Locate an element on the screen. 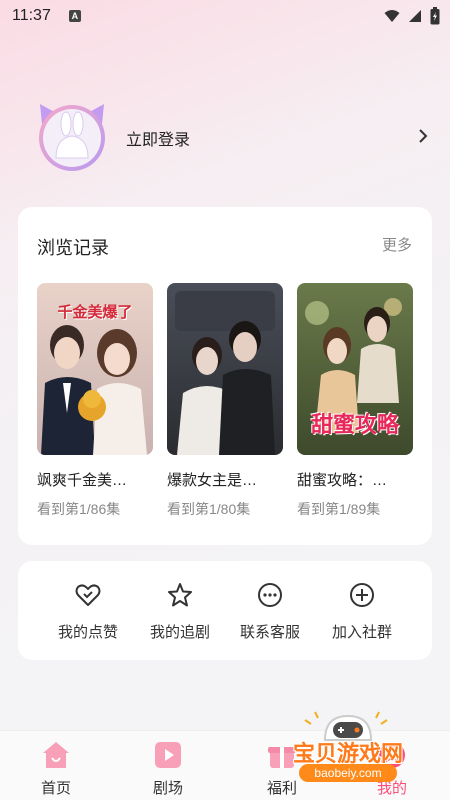 This screenshot has width=450, height=800. nav-item-home: 首页 is located at coordinates (56, 768).